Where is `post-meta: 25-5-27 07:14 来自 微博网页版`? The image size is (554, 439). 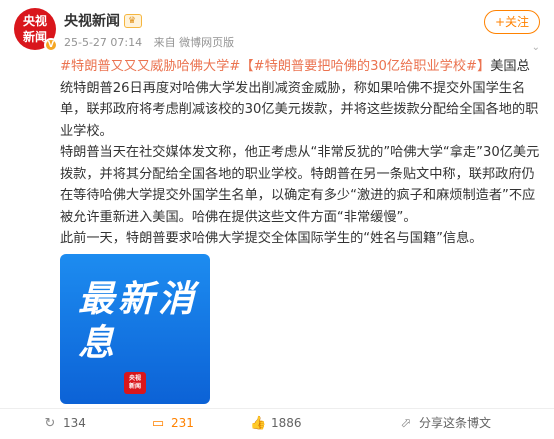 post-meta: 25-5-27 07:14 来自 微博网页版 is located at coordinates (153, 42).